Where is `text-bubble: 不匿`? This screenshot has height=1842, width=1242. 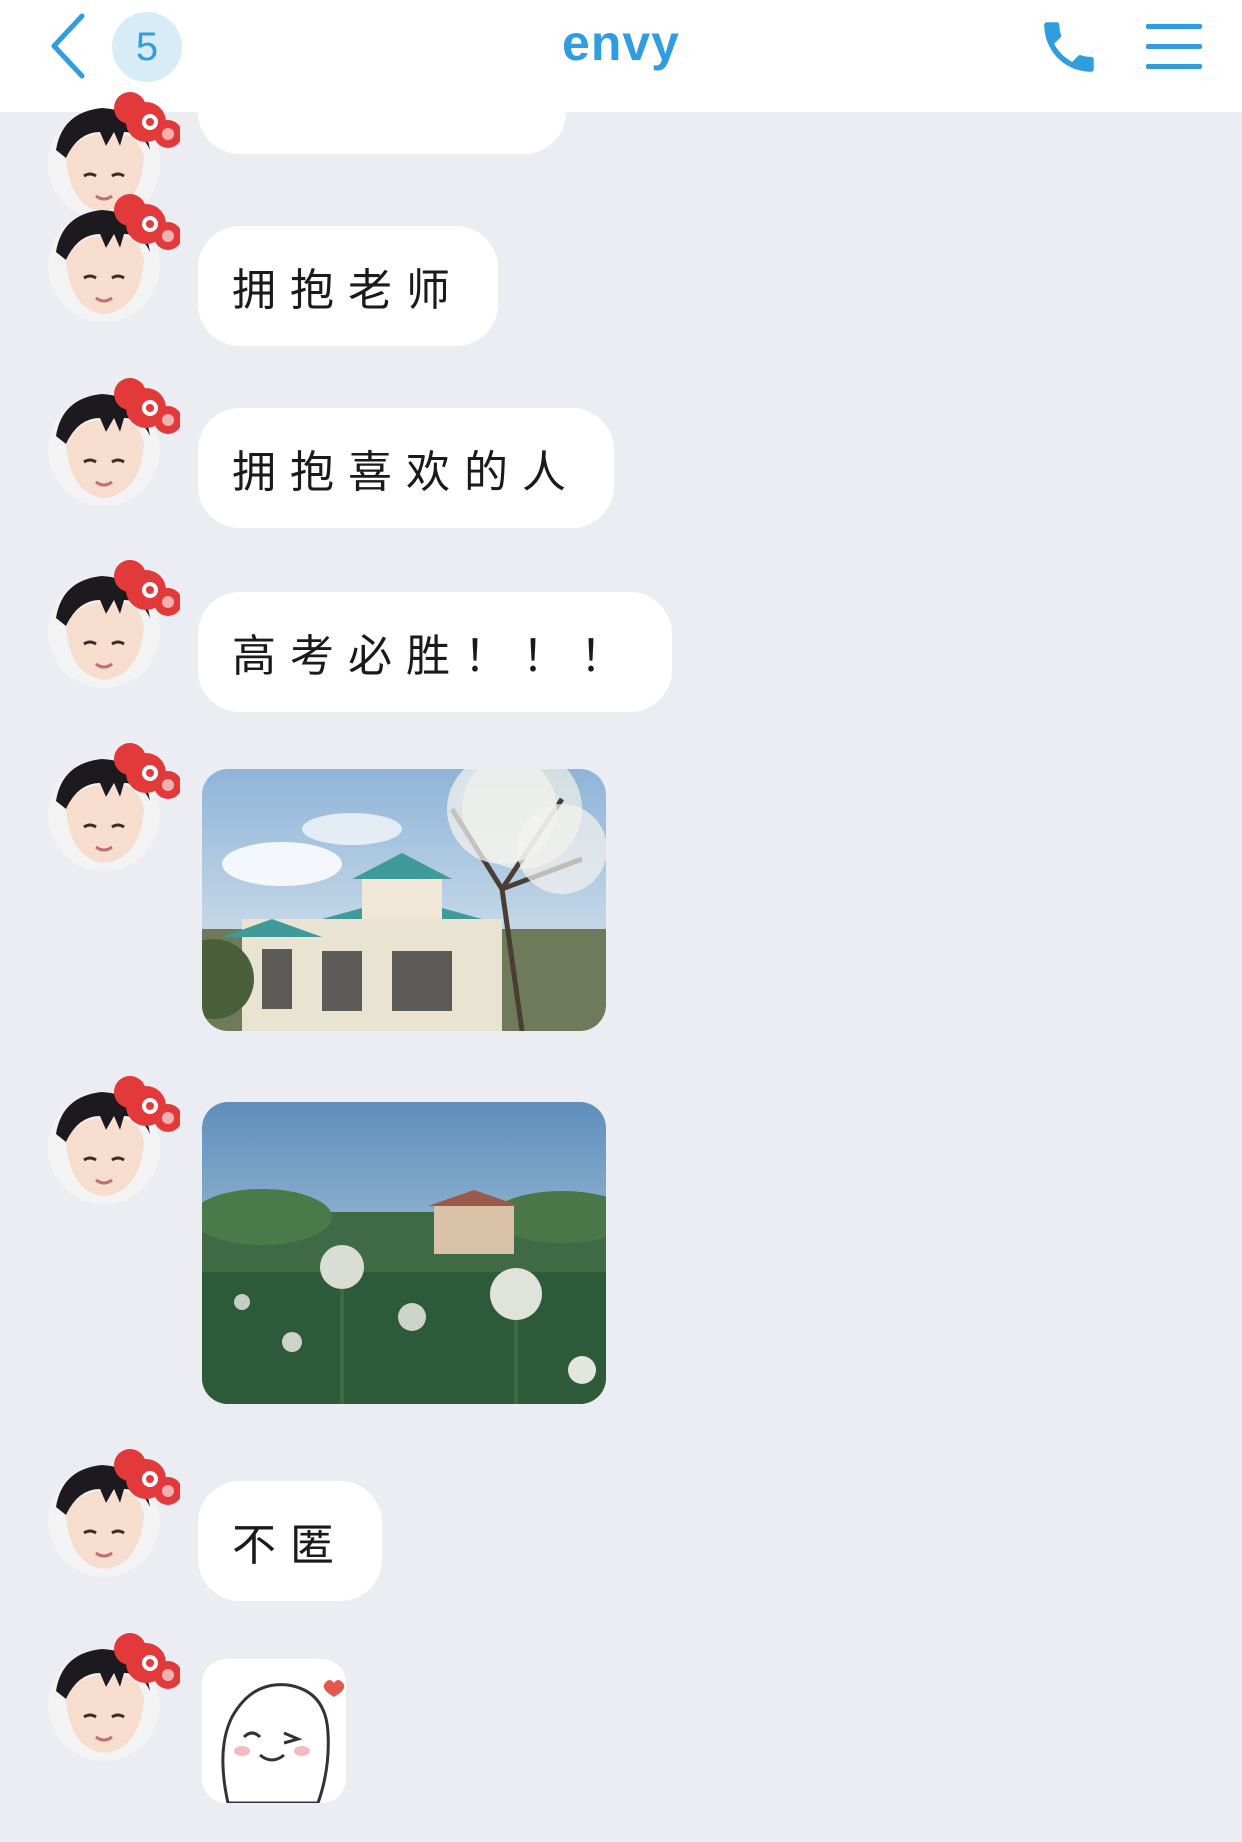
text-bubble: 不匿 is located at coordinates (290, 1541).